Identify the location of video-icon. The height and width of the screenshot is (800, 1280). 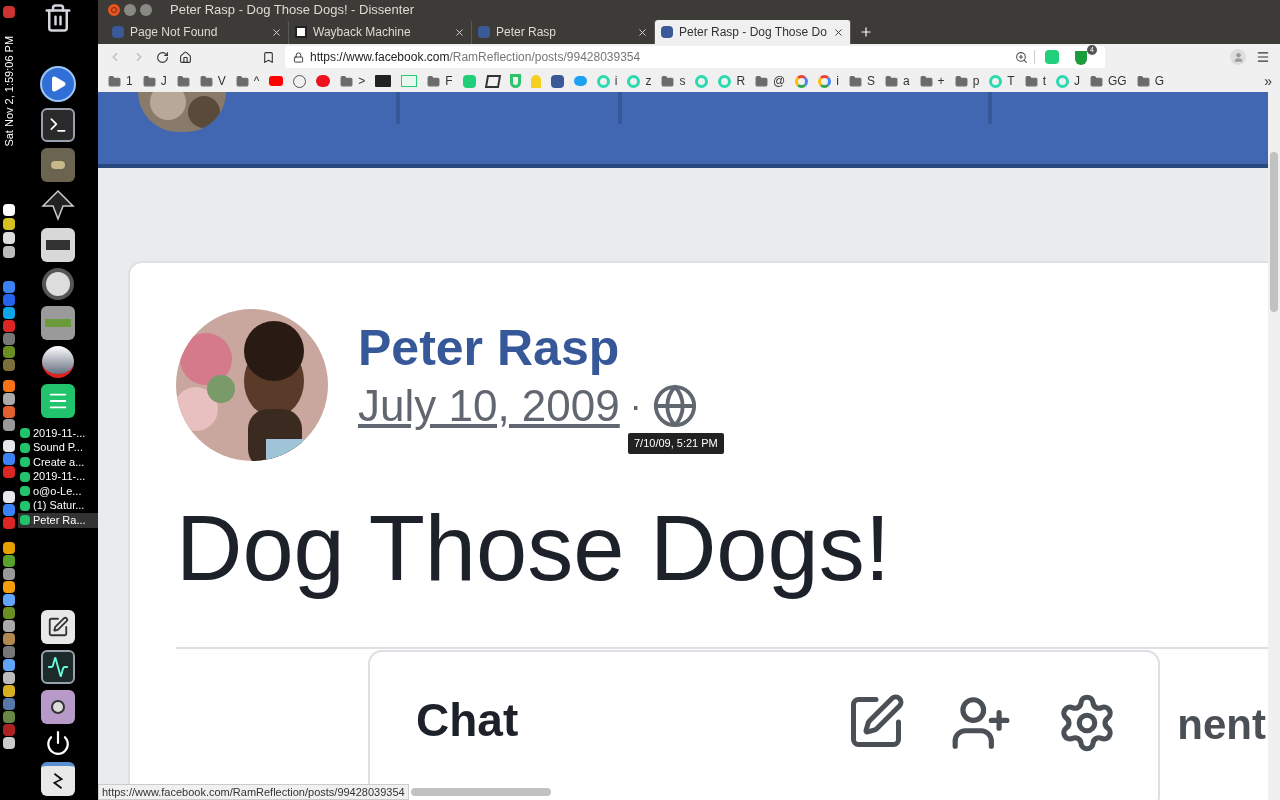
(276, 81).